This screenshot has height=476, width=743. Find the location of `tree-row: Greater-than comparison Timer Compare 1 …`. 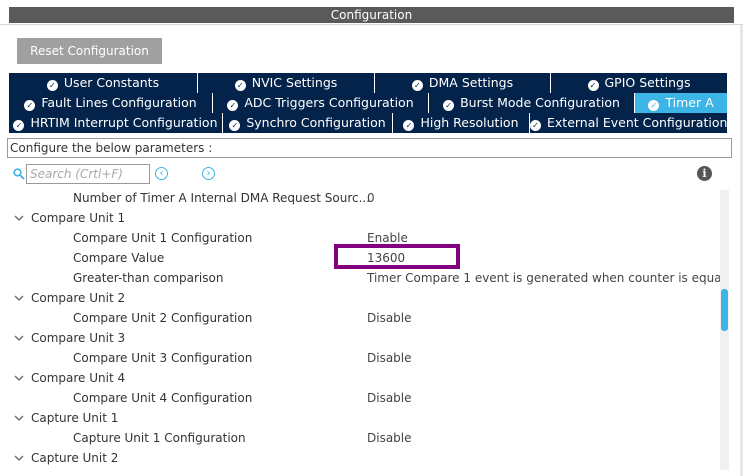

tree-row: Greater-than comparison Timer Compare 1 … is located at coordinates (366, 278).